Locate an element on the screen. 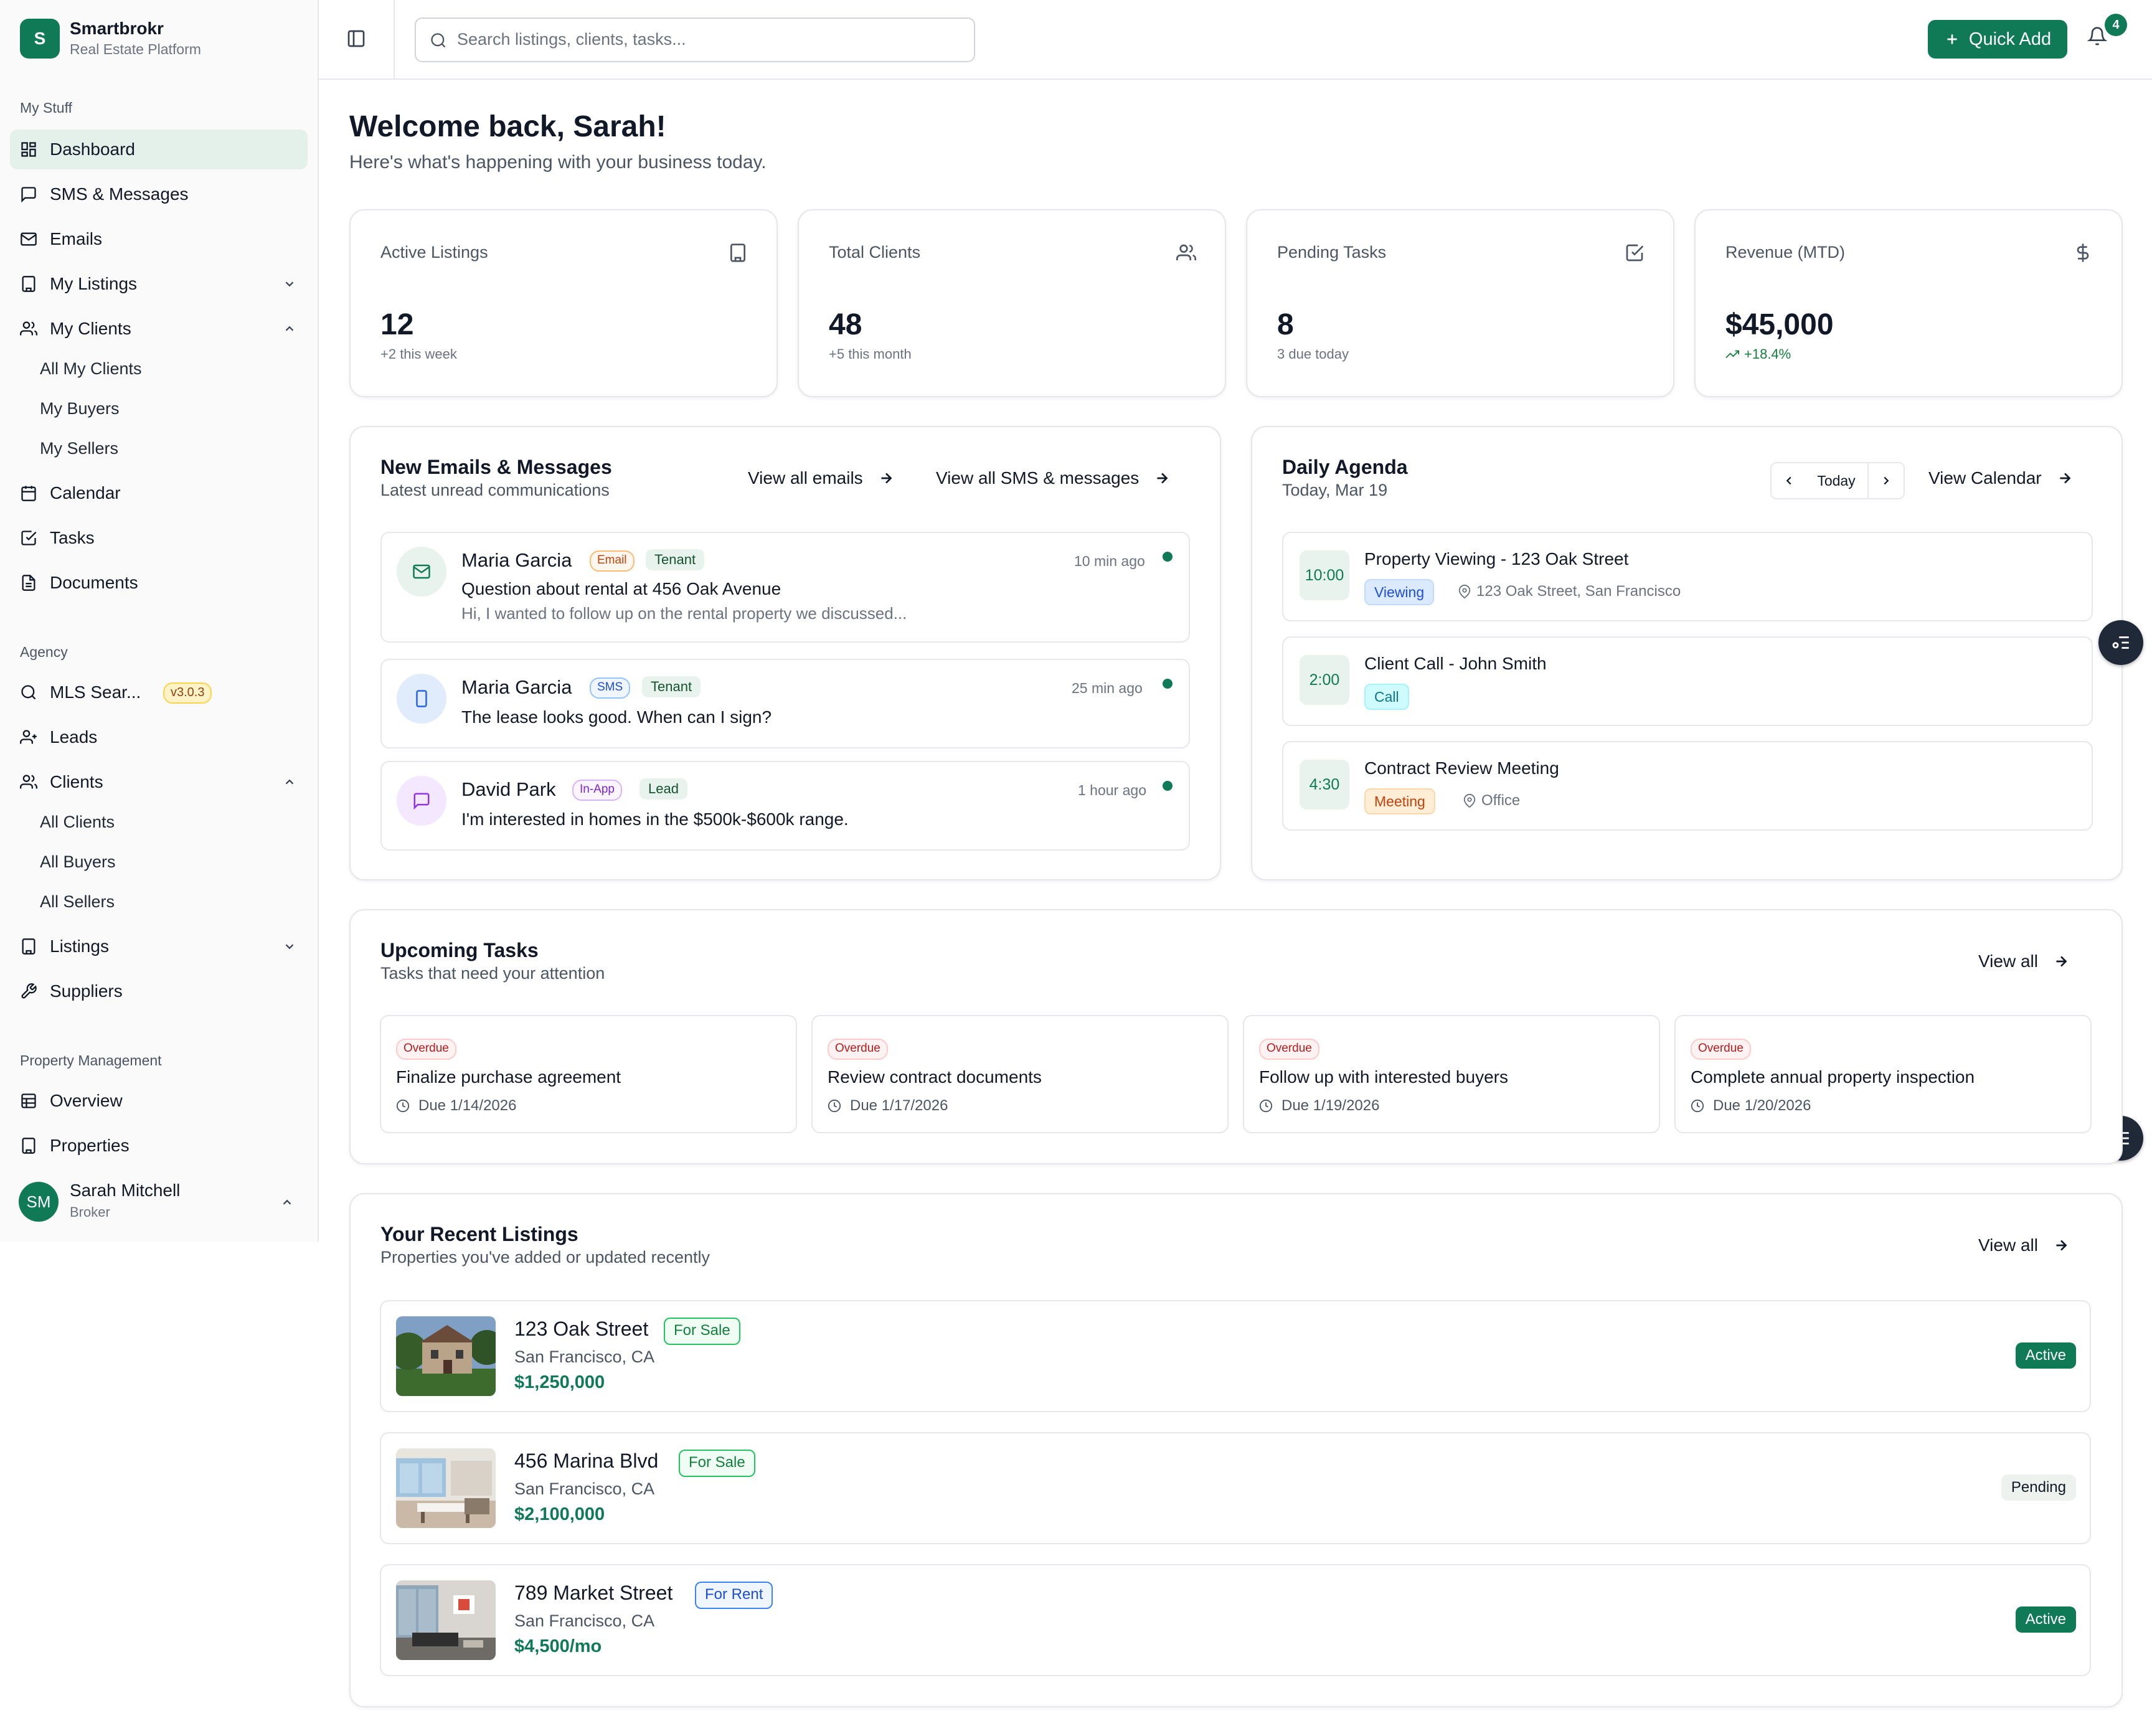 This screenshot has height=1736, width=2152. sidebar-item-clients: Clients is located at coordinates (159, 782).